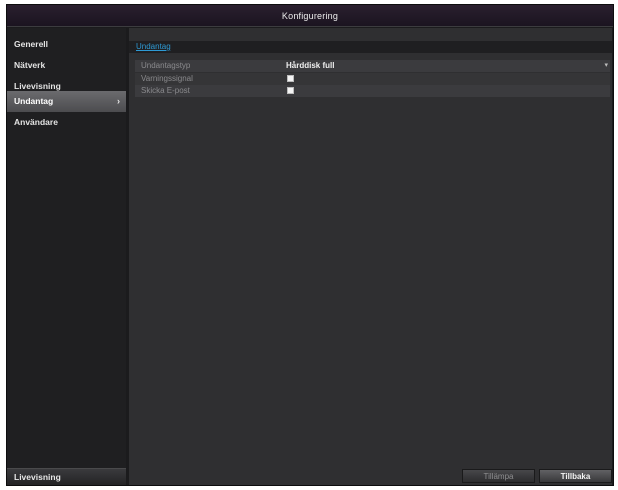  Describe the element at coordinates (66, 476) in the screenshot. I see `liveview-button: Livevisning` at that location.